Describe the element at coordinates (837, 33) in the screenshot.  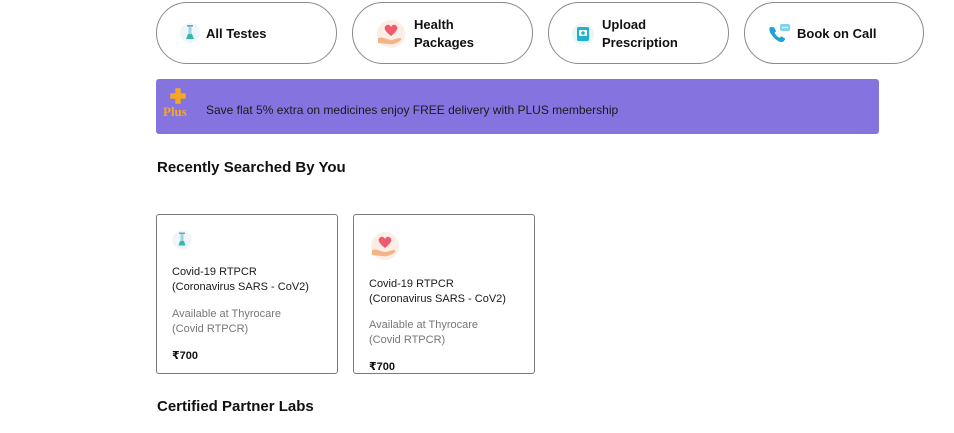
I see `book-on-call-label: Book on Call` at that location.